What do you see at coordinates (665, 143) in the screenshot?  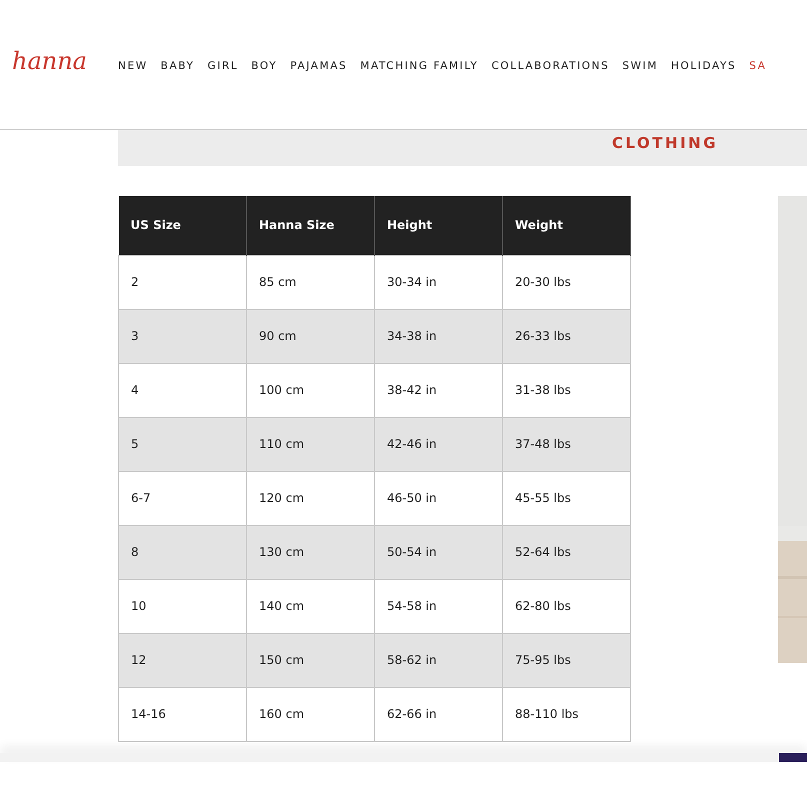 I see `section-title: CLOTHING` at bounding box center [665, 143].